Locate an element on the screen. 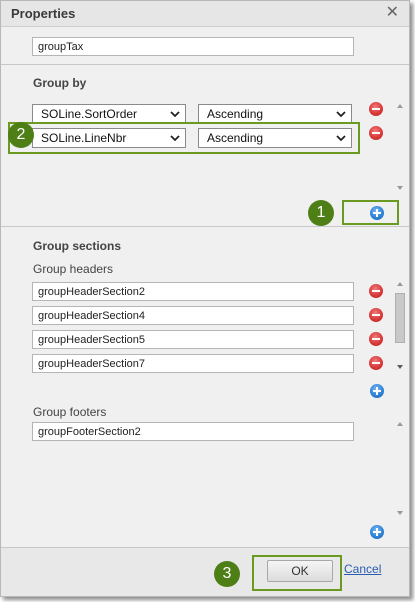  callout-badge-2: 2 is located at coordinates (21, 135).